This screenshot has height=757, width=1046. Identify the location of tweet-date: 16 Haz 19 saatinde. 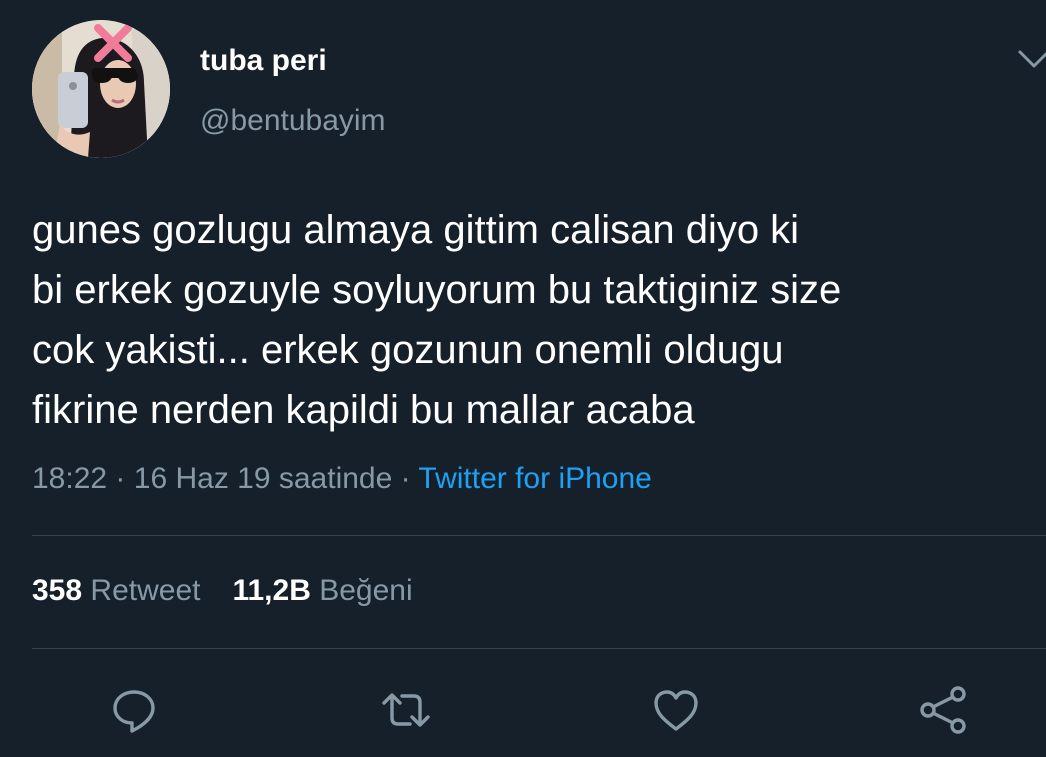
(263, 478).